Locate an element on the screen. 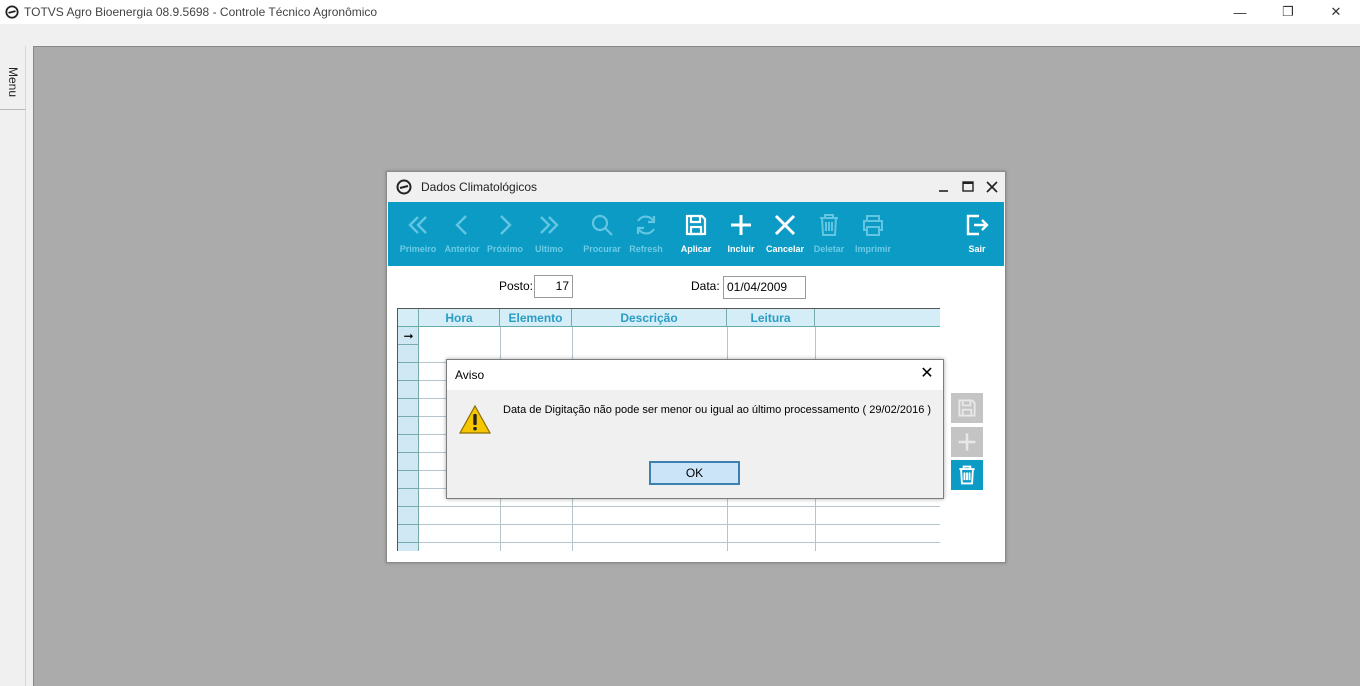 Image resolution: width=1360 pixels, height=686 pixels. dialog-close-button: ✕ is located at coordinates (927, 374).